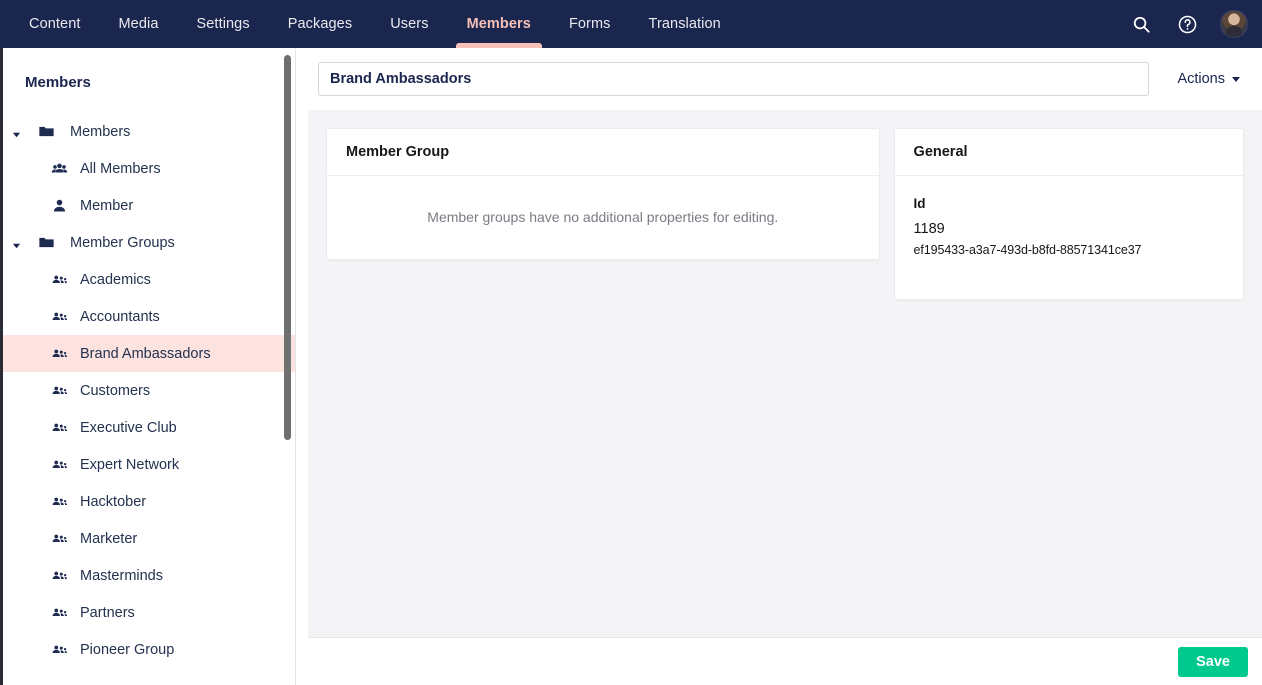  I want to click on user-avatar, so click(1234, 24).